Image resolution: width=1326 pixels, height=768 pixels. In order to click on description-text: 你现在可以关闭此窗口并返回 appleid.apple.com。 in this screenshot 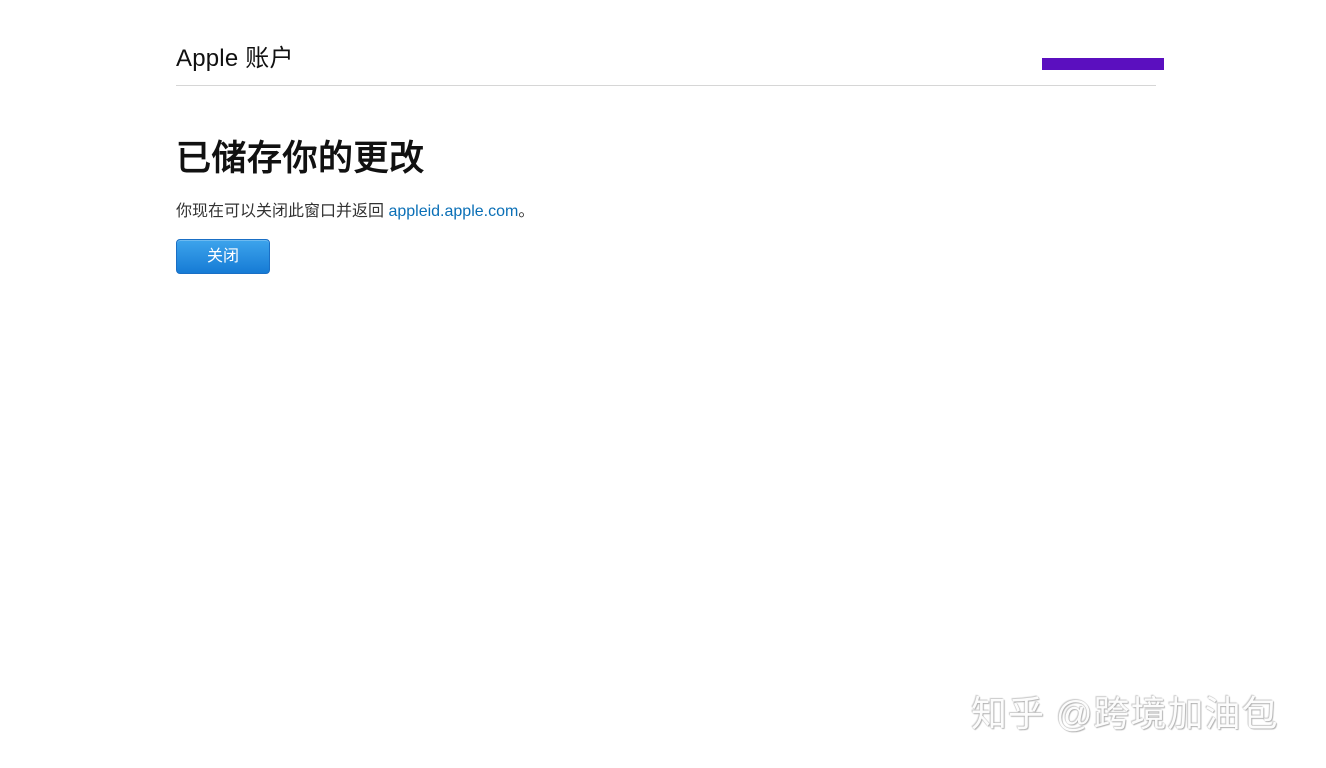, I will do `click(666, 212)`.